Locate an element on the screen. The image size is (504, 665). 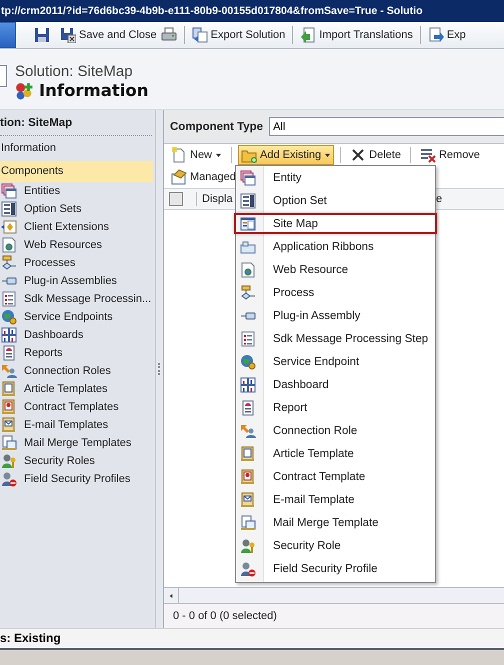
arrow-left-icon is located at coordinates (171, 595).